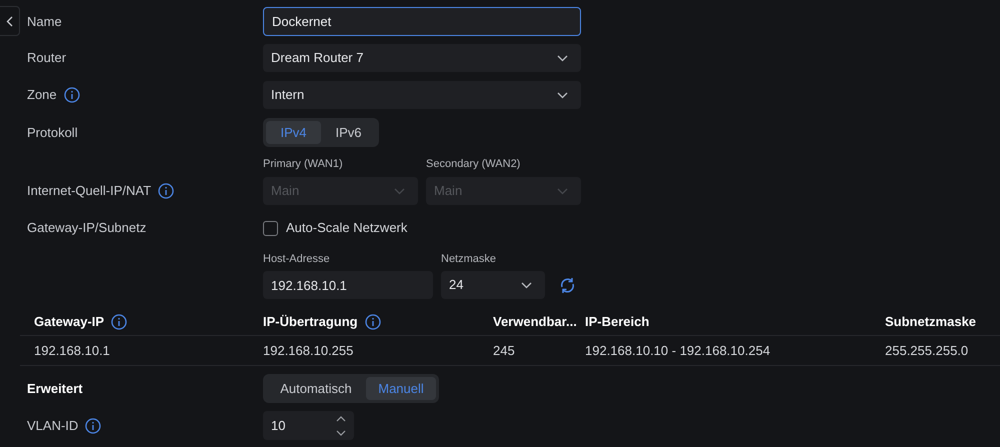 The image size is (1000, 447). I want to click on checkbox, so click(270, 228).